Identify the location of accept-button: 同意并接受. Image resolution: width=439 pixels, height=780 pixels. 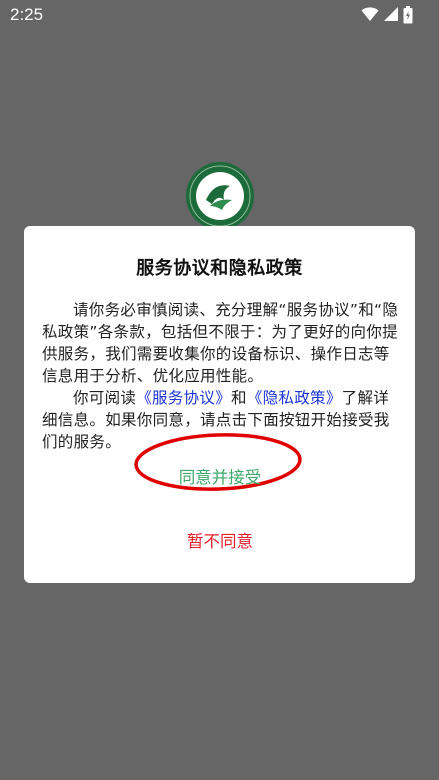
(220, 478).